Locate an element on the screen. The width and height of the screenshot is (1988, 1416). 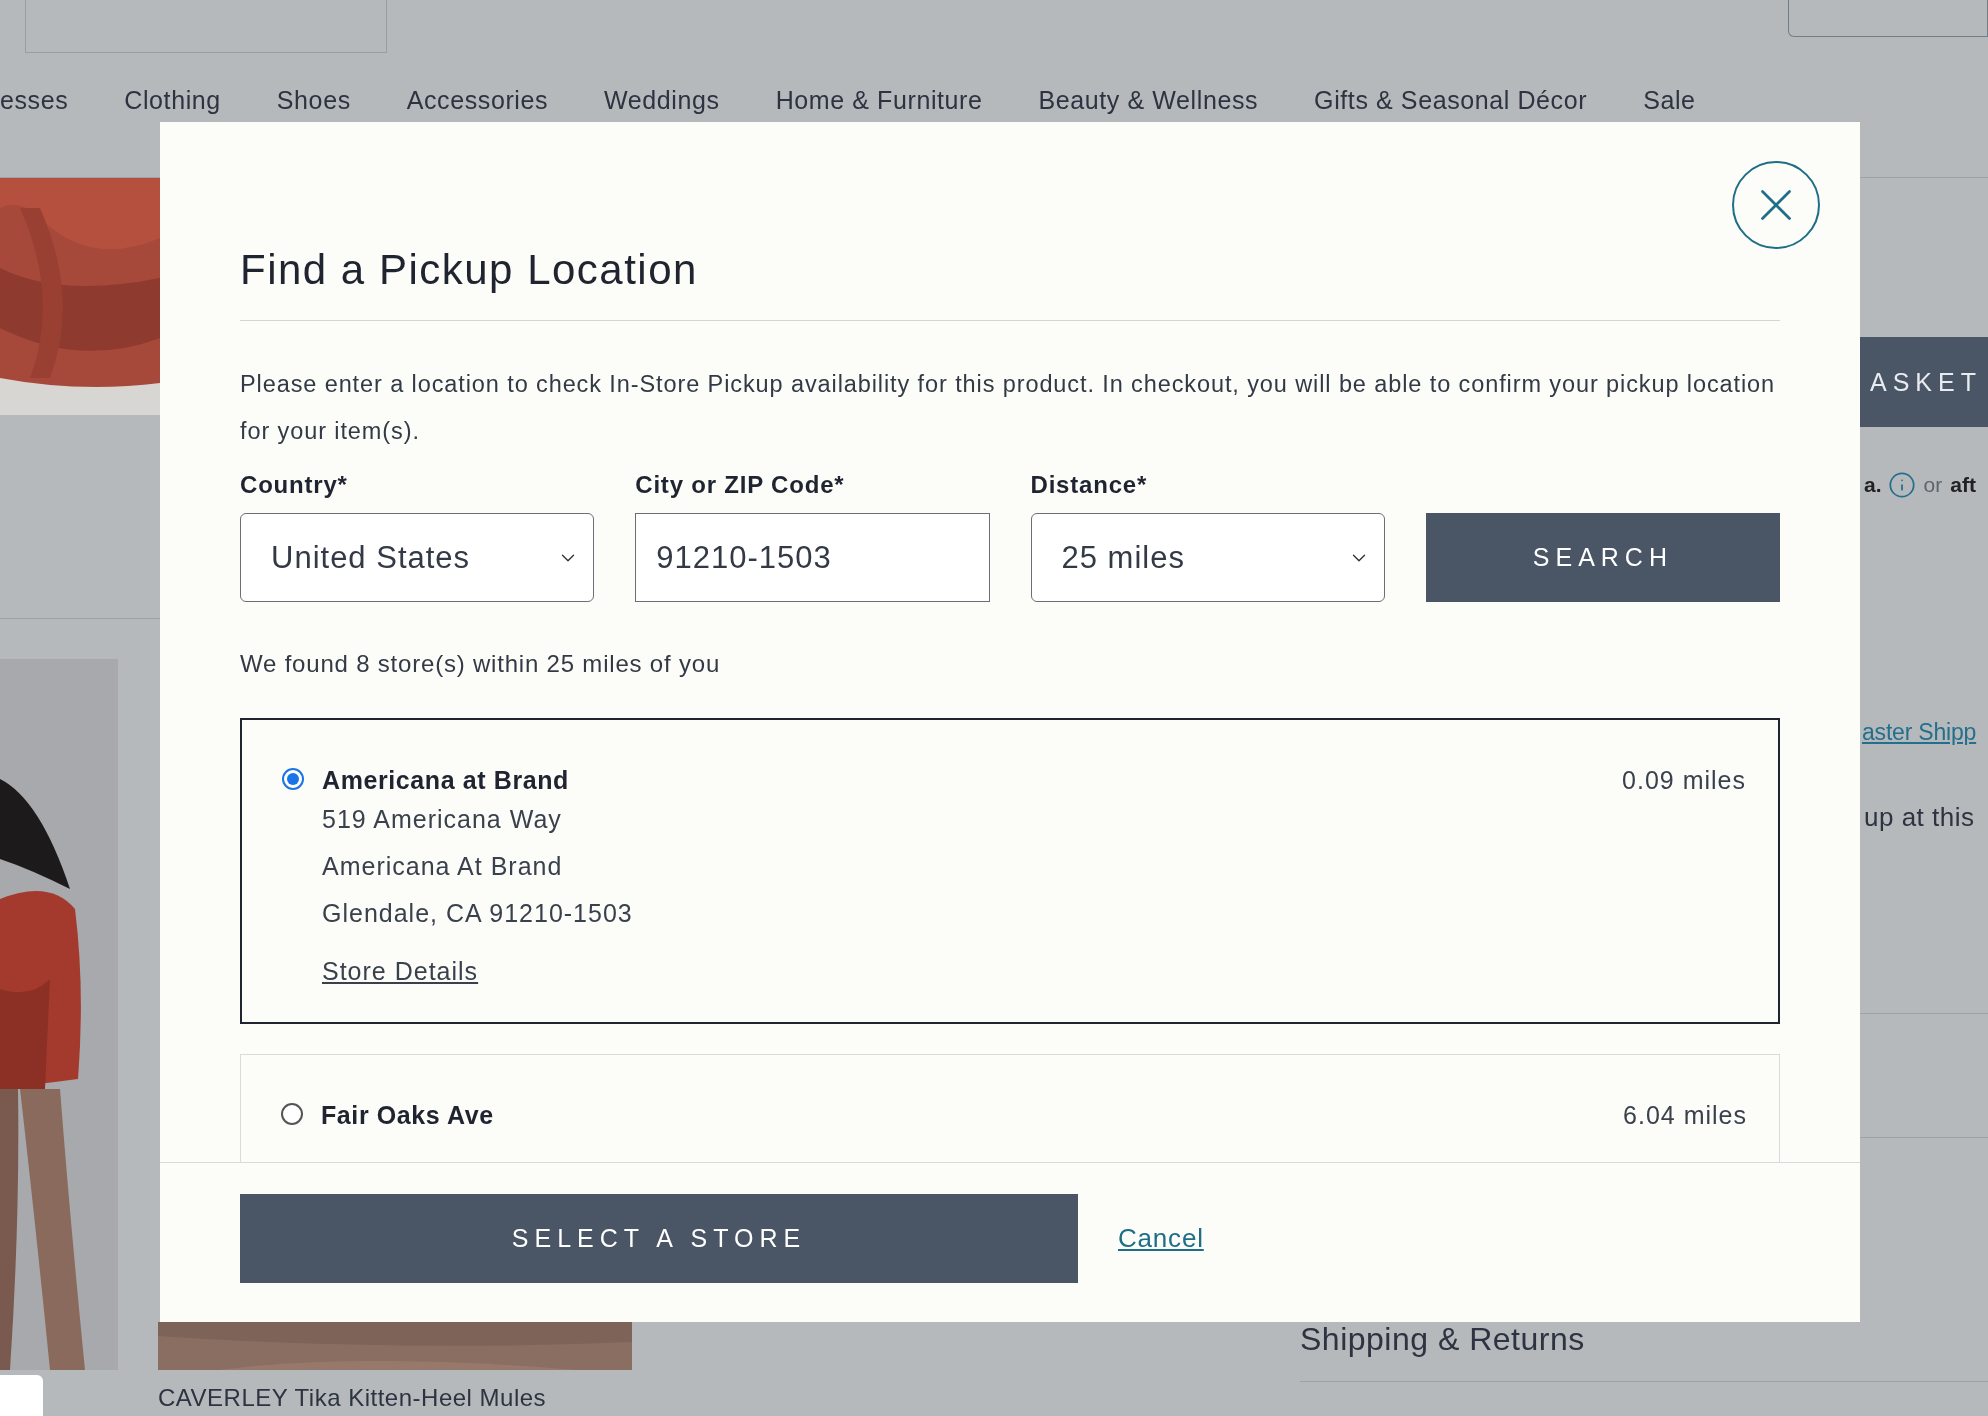
nav-link: Gifts & Seasonal Décor is located at coordinates (1451, 100).